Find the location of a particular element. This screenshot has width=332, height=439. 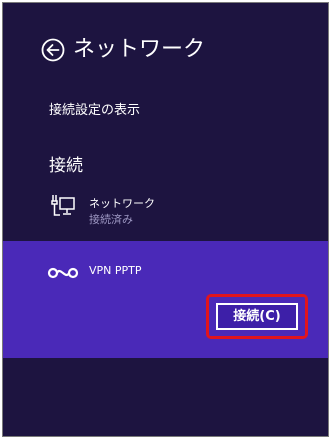

connections-section-title: 接続 is located at coordinates (66, 166).